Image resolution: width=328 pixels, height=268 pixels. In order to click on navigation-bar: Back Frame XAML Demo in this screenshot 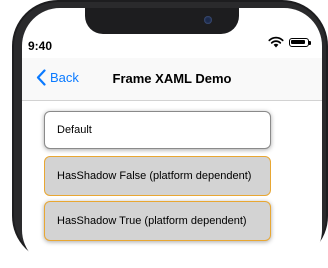, I will do `click(172, 79)`.